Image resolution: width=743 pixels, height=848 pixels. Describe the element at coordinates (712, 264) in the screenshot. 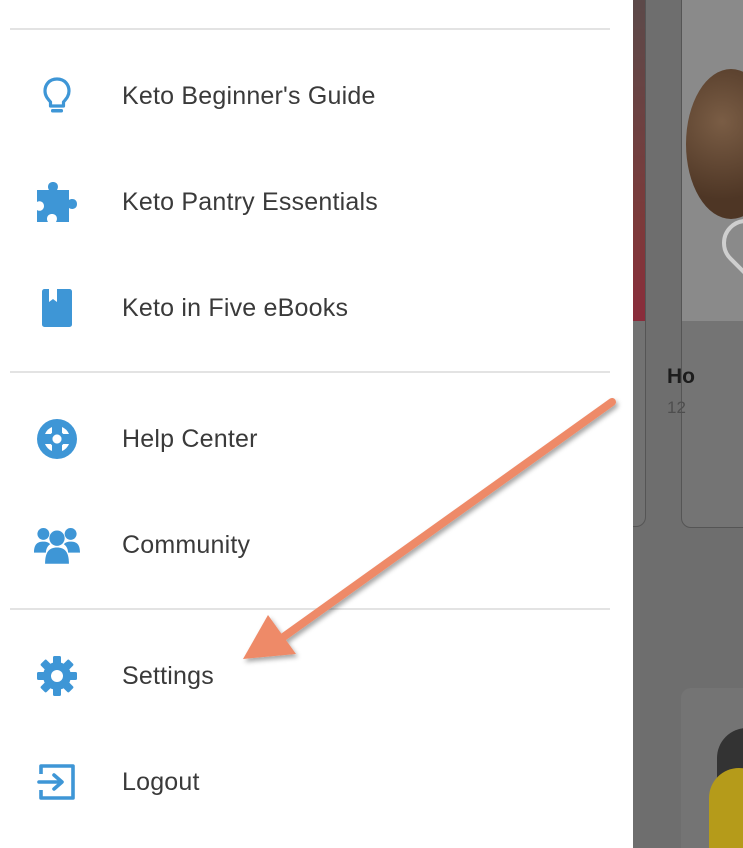

I see `background-recipe-card-right` at that location.